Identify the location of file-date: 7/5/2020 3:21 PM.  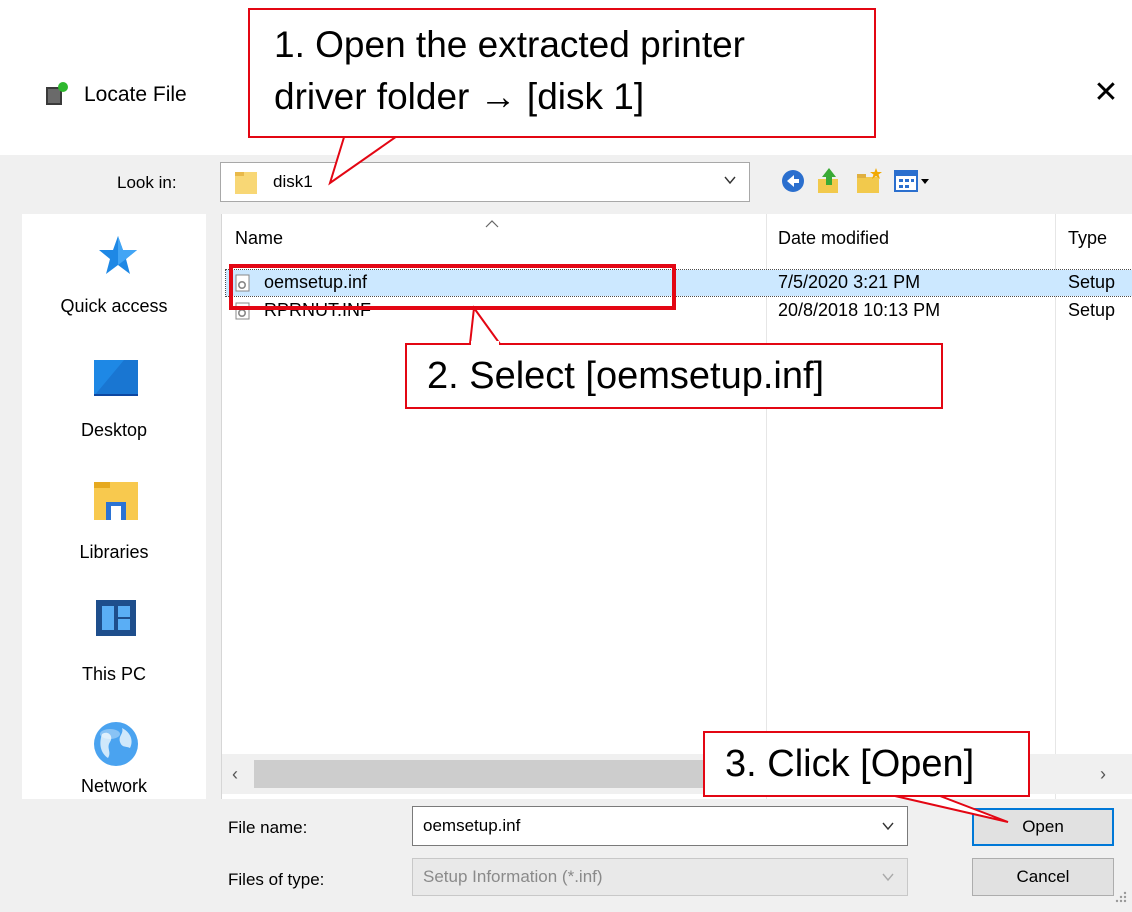
(849, 282).